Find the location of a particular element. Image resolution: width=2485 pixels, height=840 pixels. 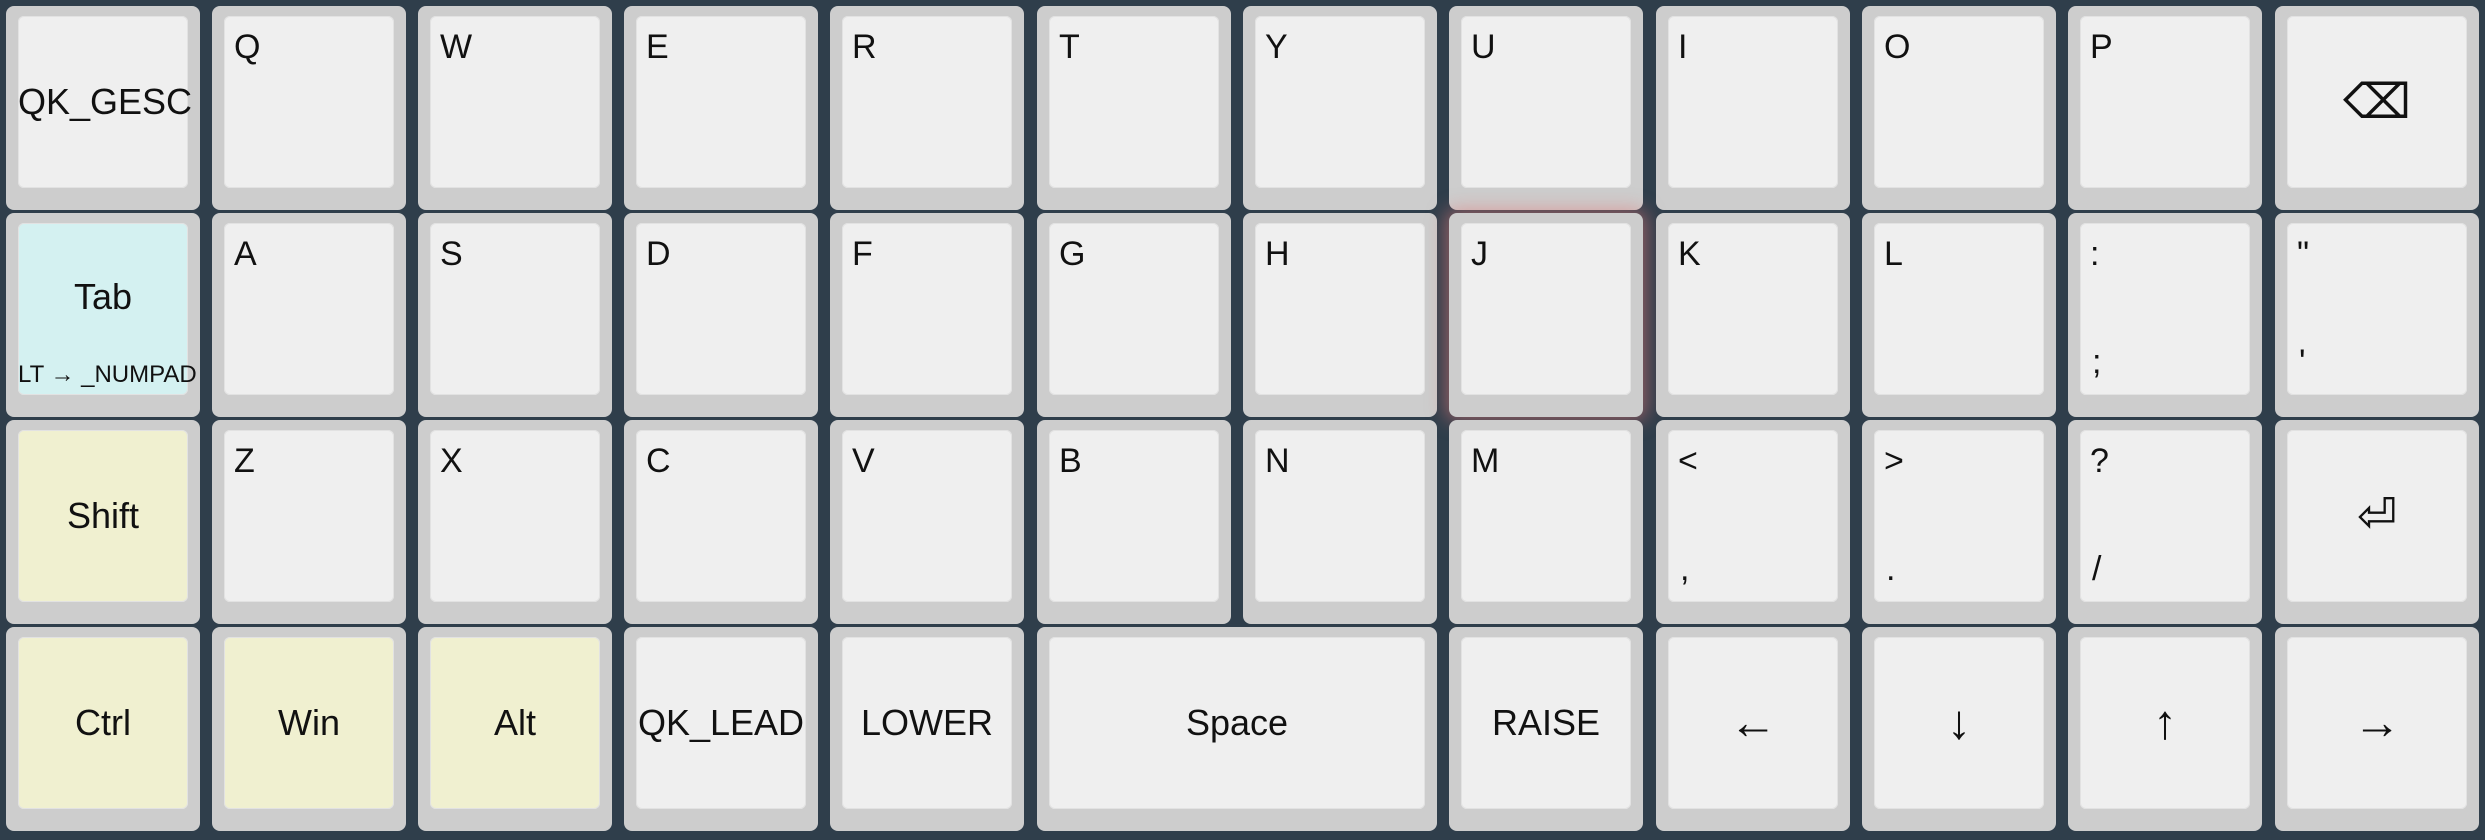

key-base-label: , is located at coordinates (1685, 569).